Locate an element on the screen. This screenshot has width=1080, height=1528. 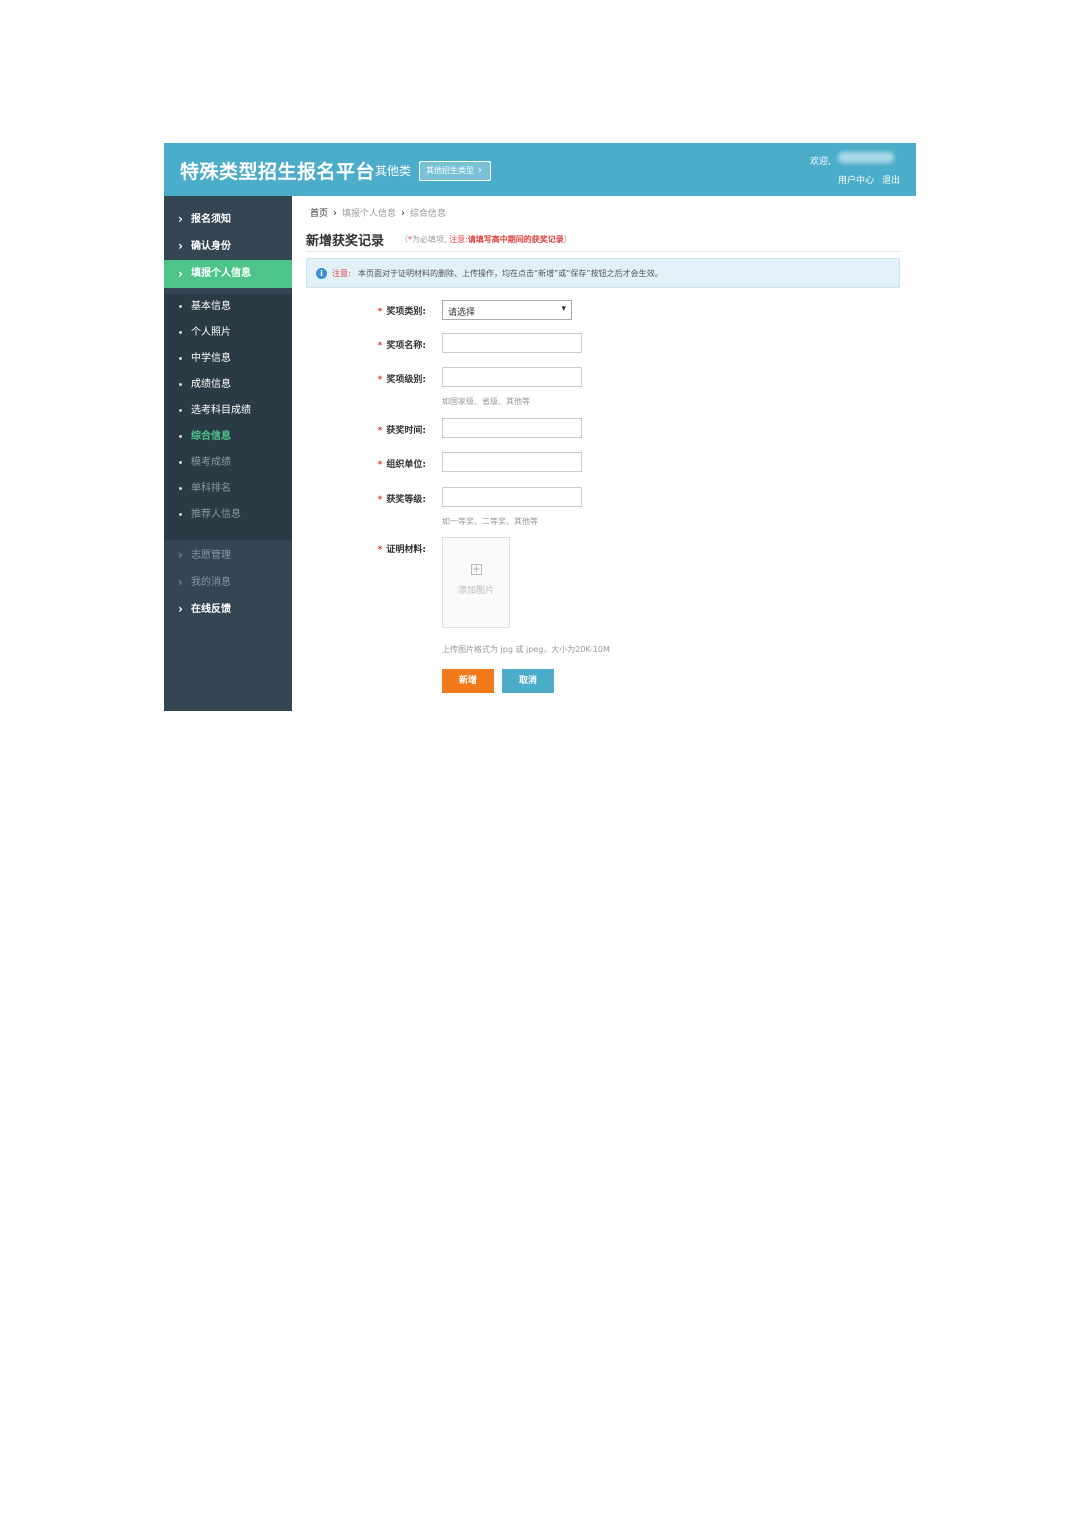
logout-link: 退出 is located at coordinates (891, 179).